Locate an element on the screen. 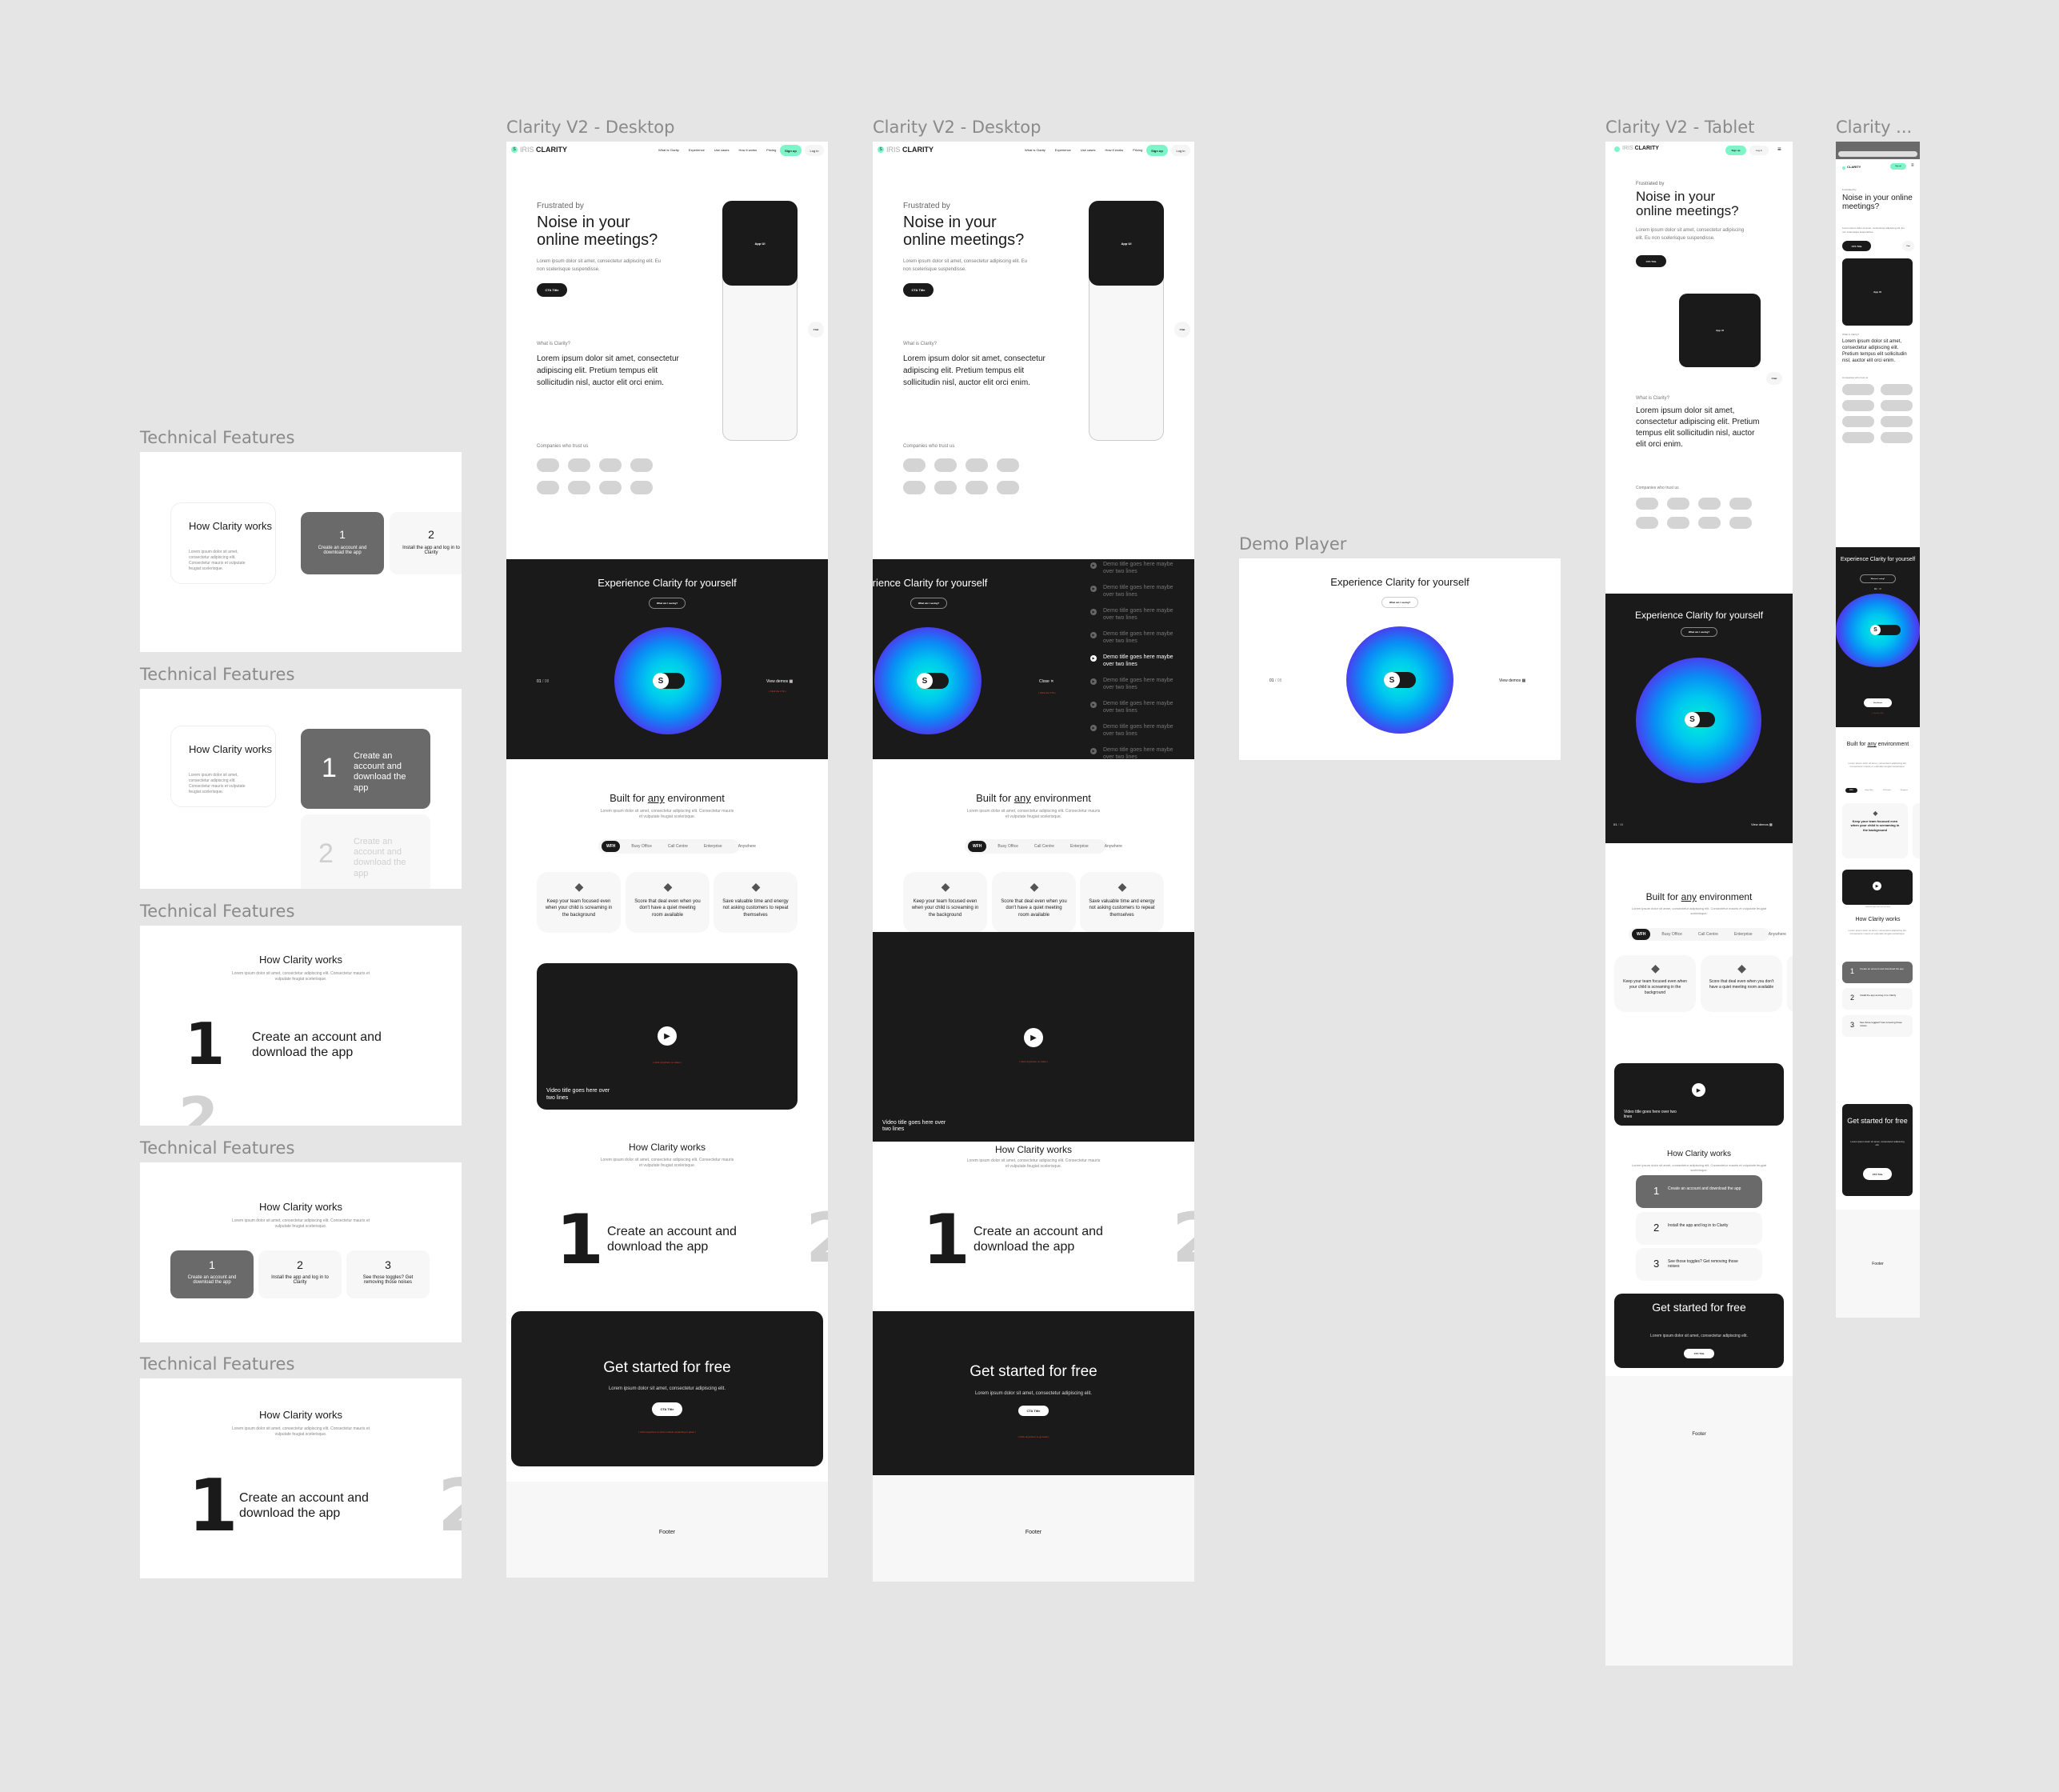 This screenshot has height=1792, width=2059. view-demos-button: View demos is located at coordinates (1878, 702).